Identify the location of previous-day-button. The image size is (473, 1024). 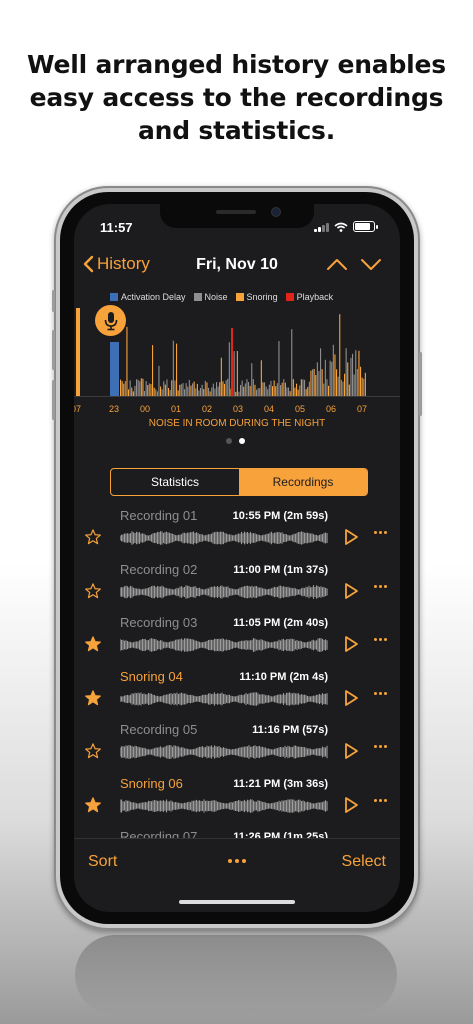
(337, 266).